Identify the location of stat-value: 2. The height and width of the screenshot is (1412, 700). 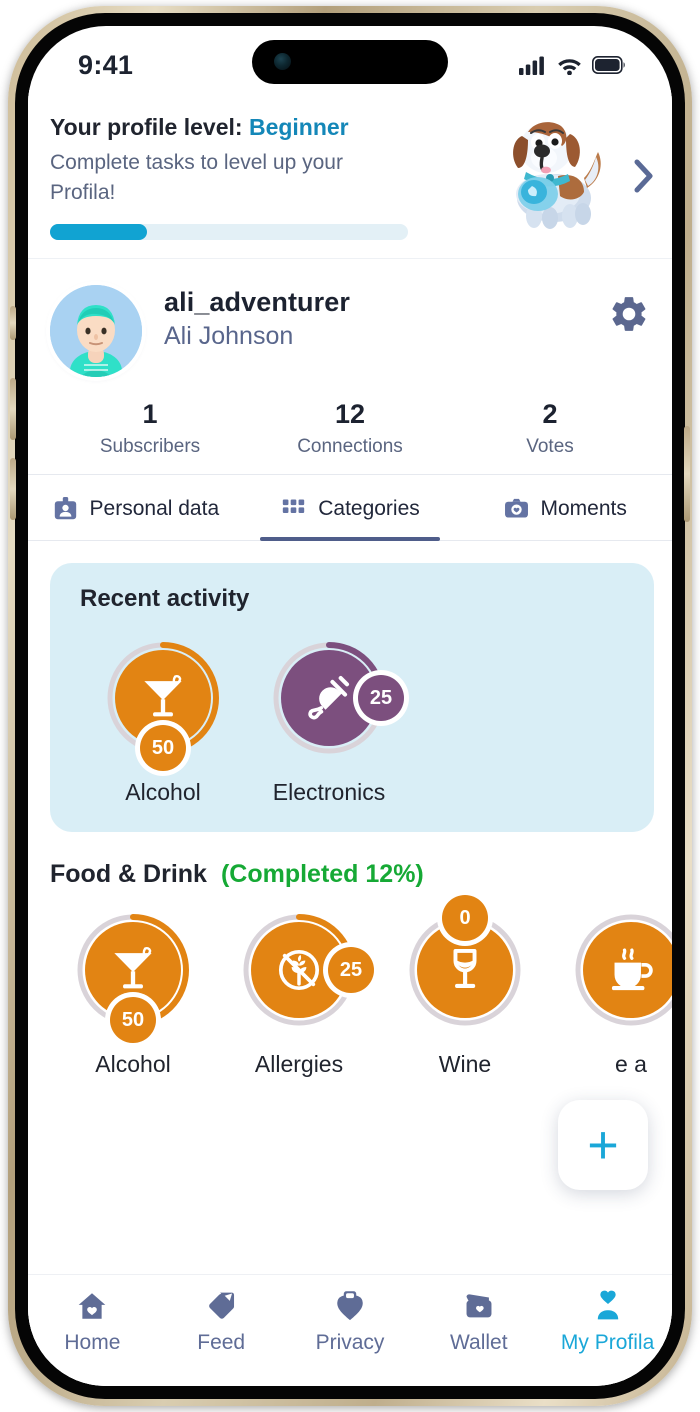
(550, 414).